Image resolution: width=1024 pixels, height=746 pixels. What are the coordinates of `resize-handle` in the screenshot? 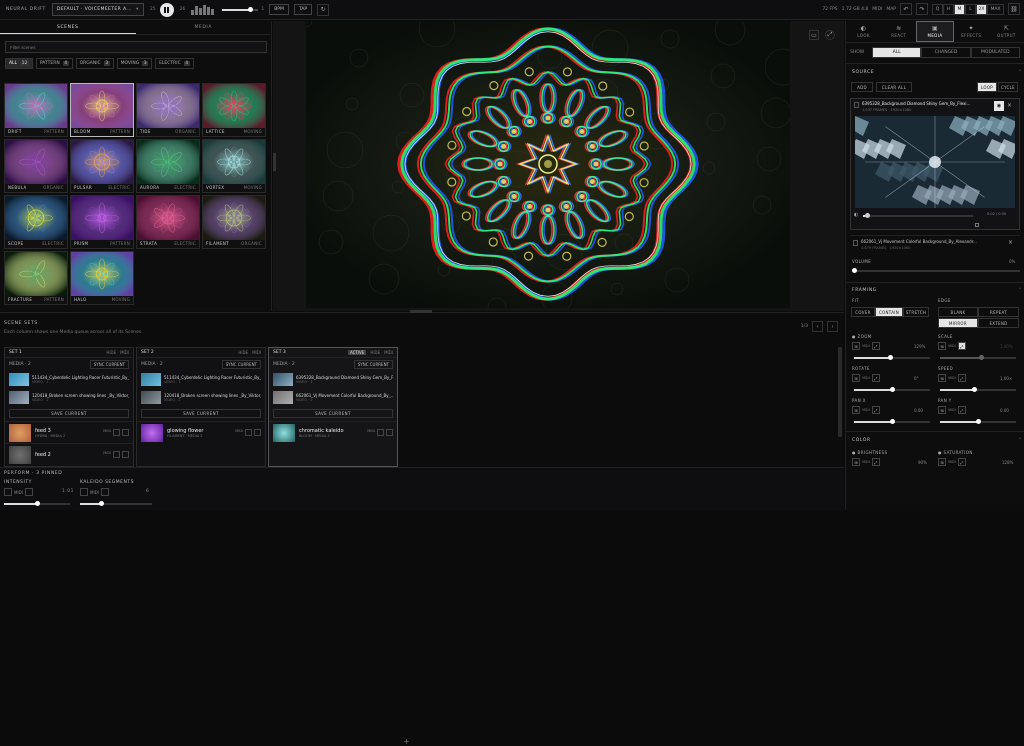 It's located at (274, 162).